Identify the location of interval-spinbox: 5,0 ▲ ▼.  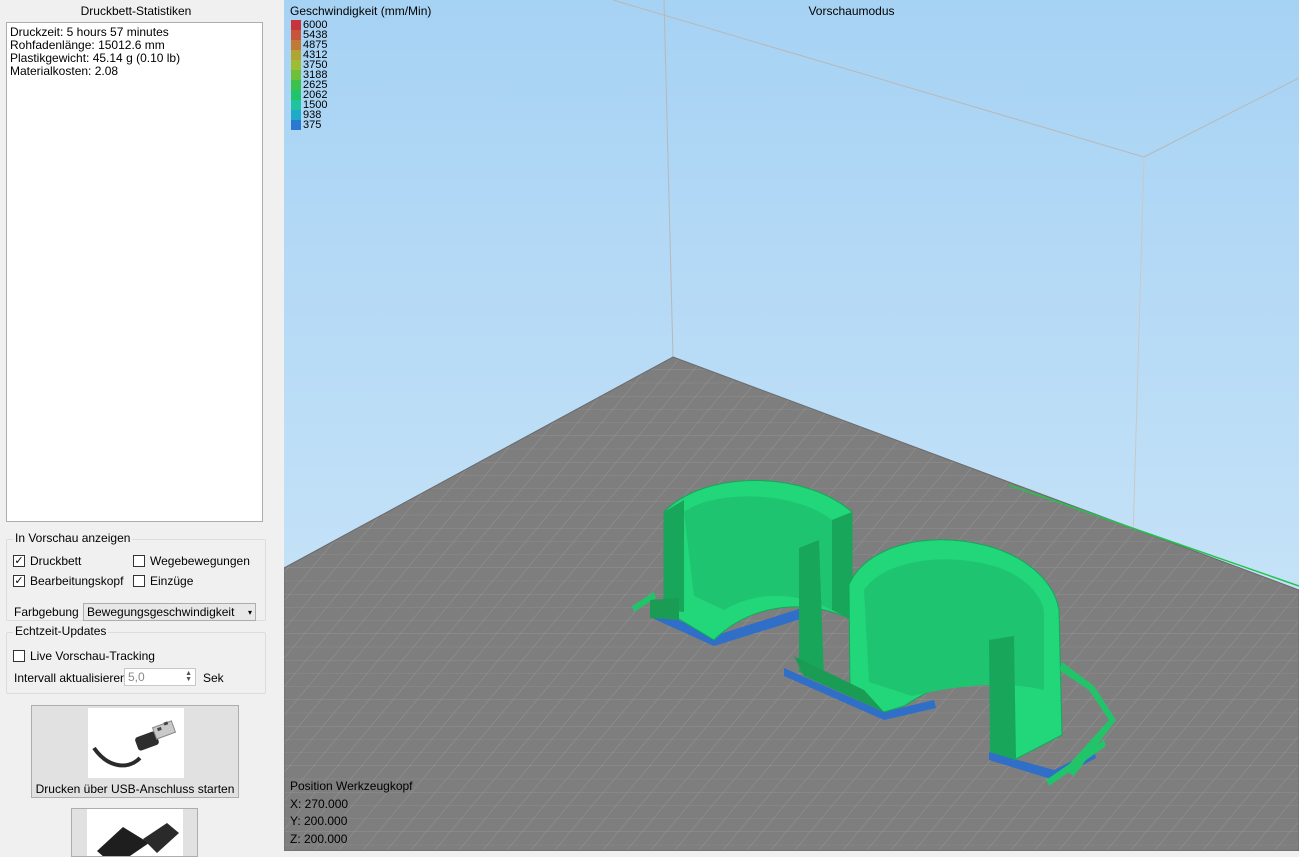
(160, 677).